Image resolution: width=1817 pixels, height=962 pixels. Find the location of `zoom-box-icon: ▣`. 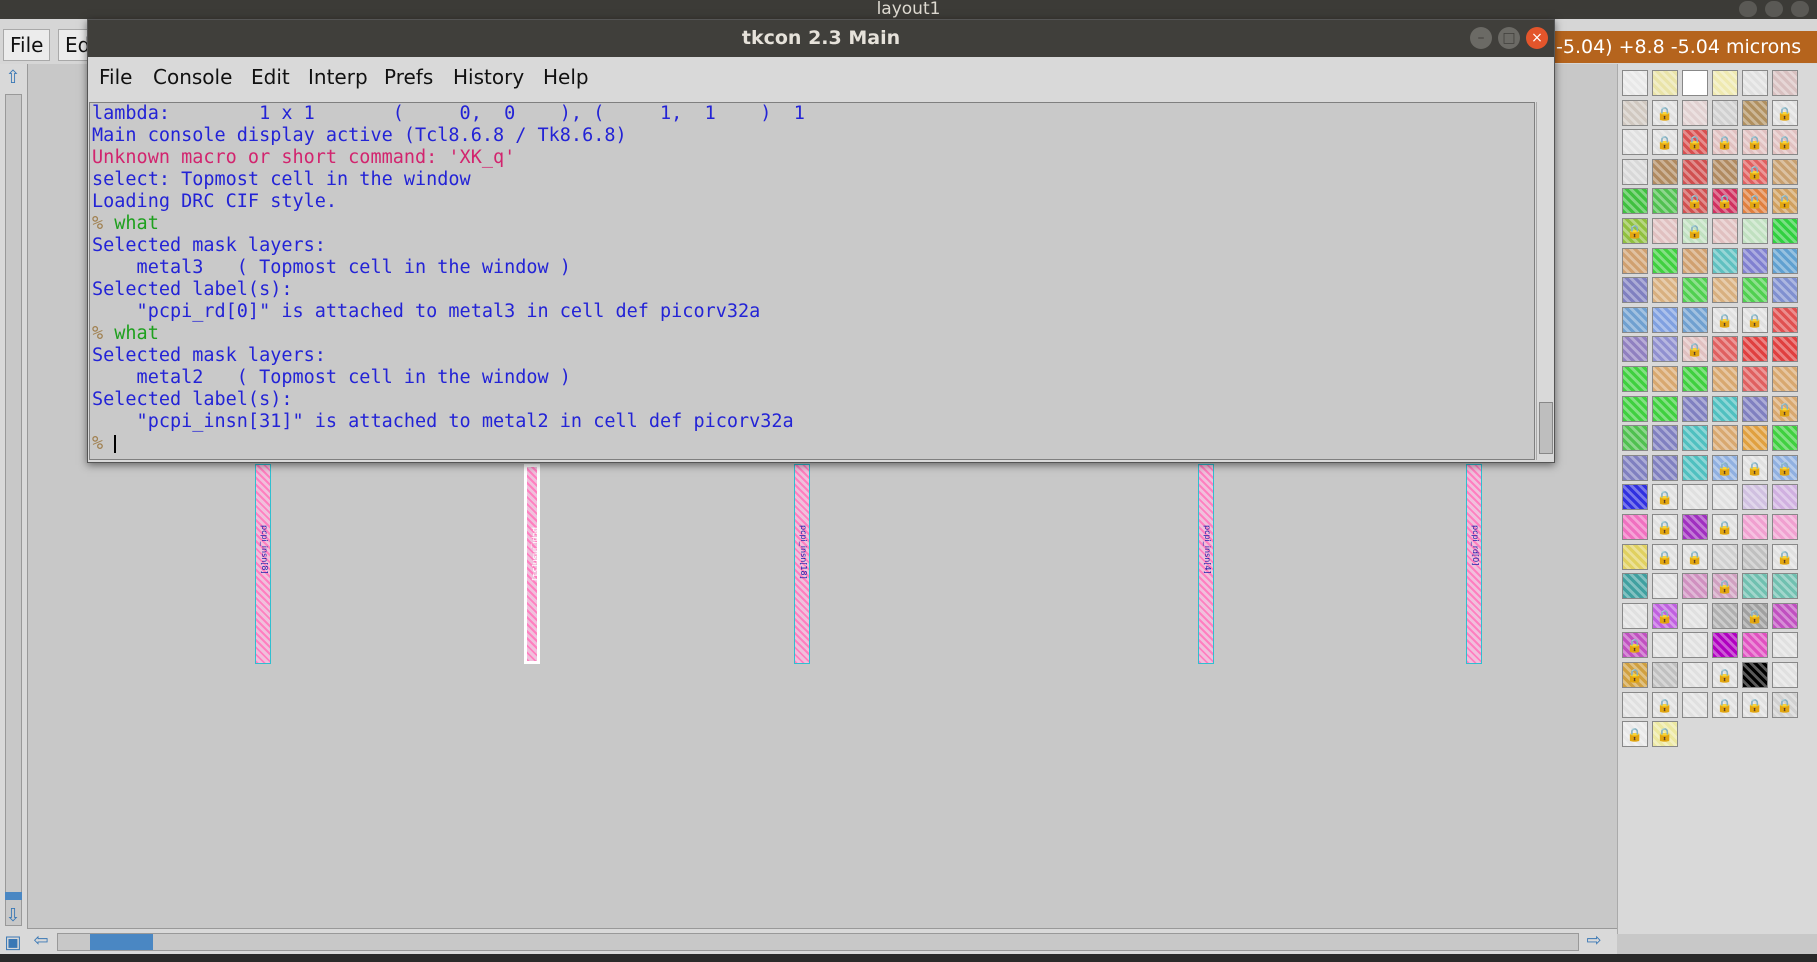

zoom-box-icon: ▣ is located at coordinates (13, 943).